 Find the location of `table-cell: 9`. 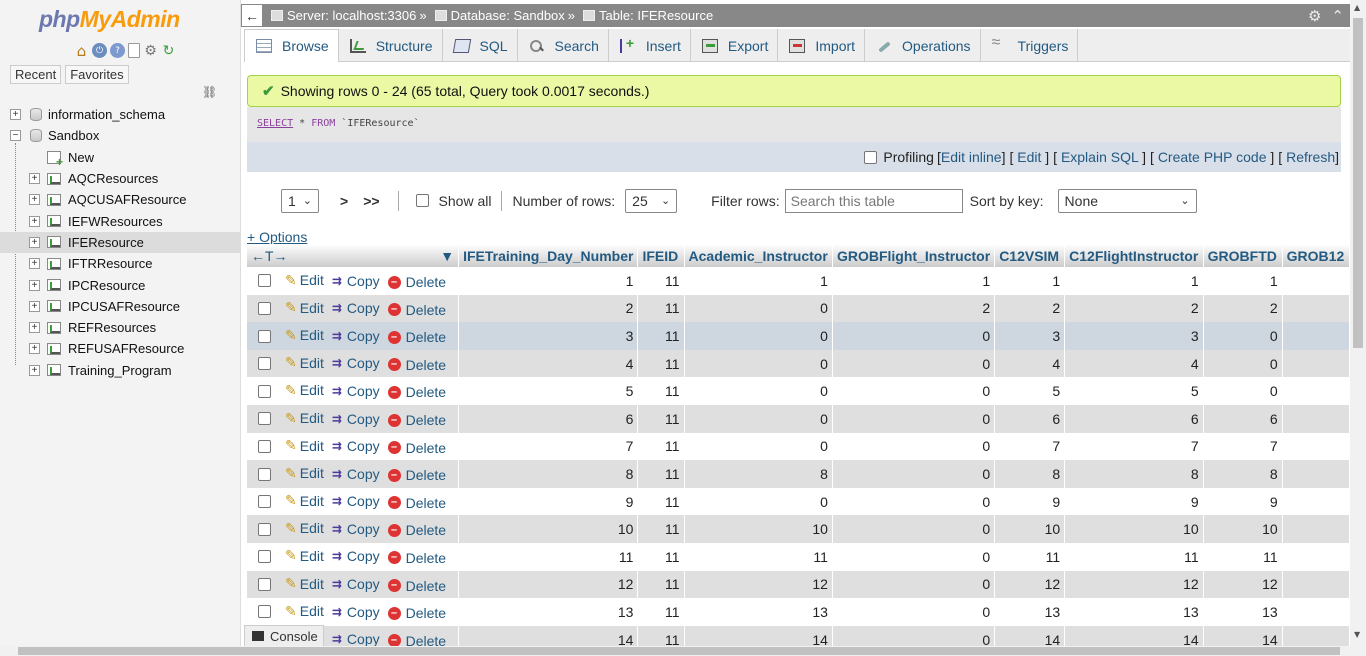

table-cell: 9 is located at coordinates (1243, 501).